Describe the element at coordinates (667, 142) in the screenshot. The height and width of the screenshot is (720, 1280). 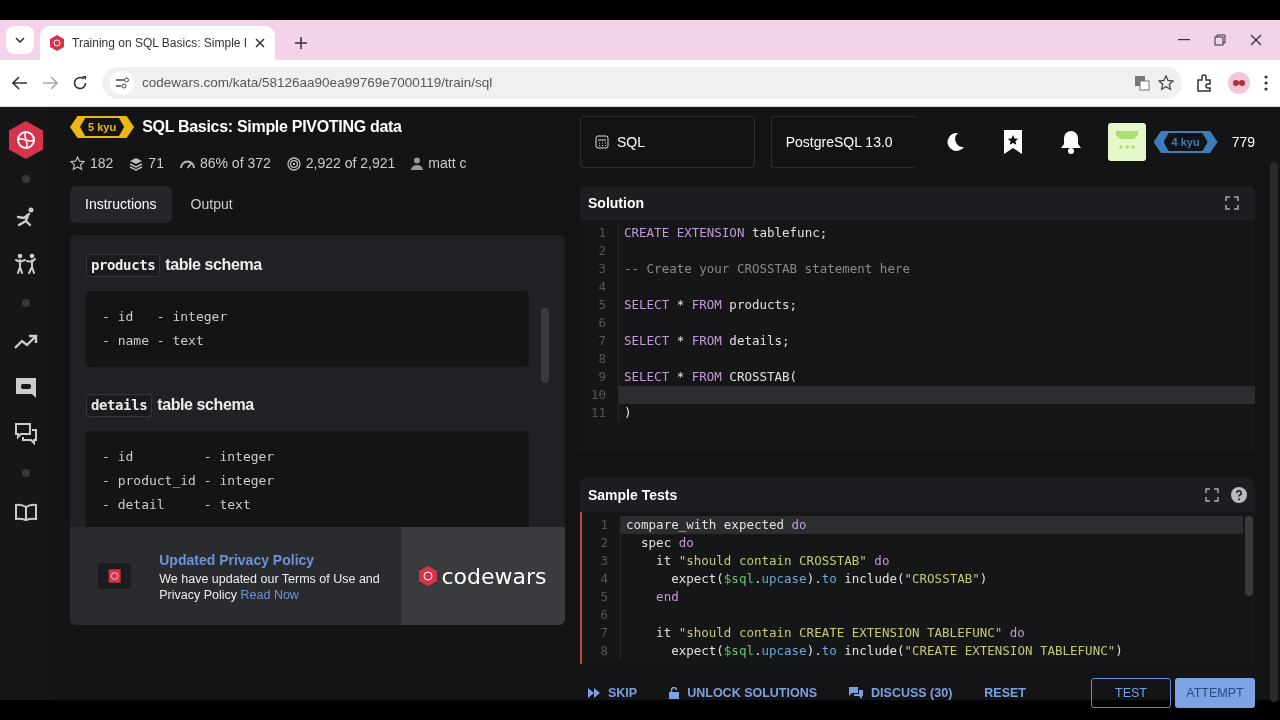
I see `language-select: SQL` at that location.